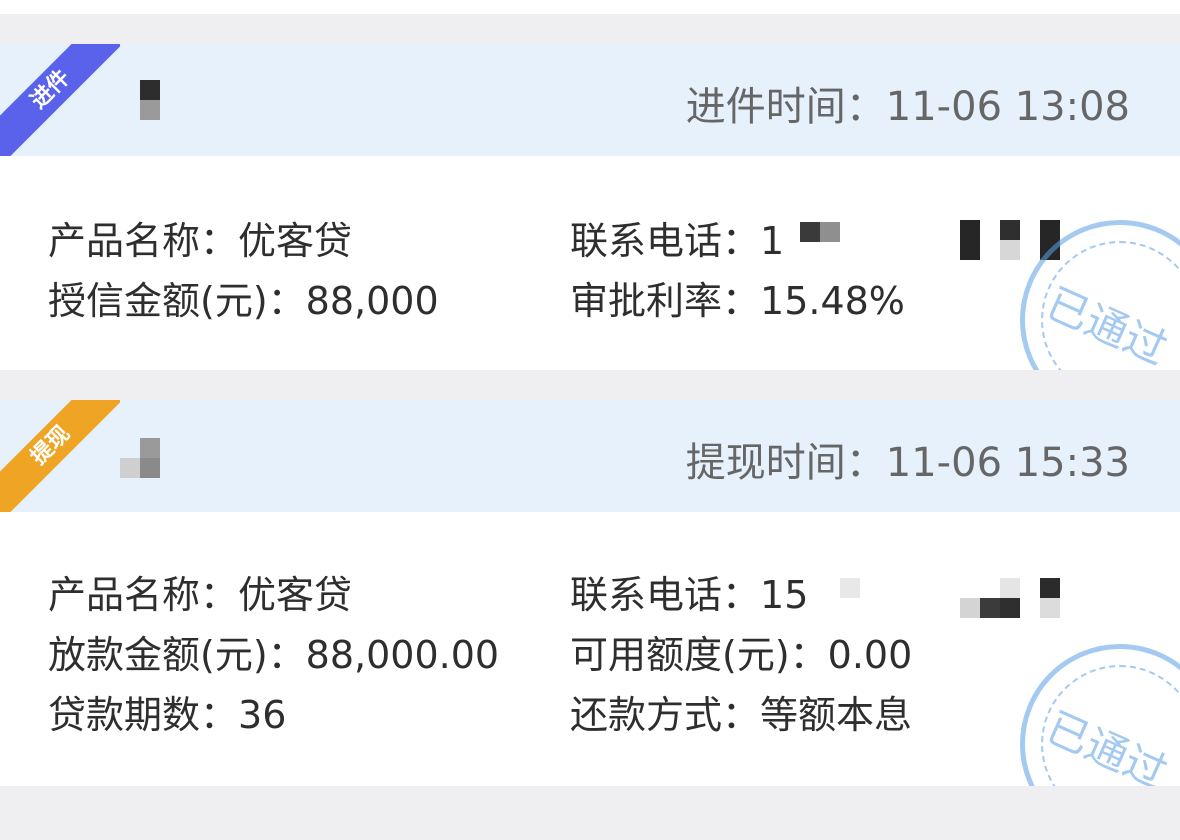  What do you see at coordinates (590, 104) in the screenshot?
I see `card-header: 进件 进件时间：11-06 13:08` at bounding box center [590, 104].